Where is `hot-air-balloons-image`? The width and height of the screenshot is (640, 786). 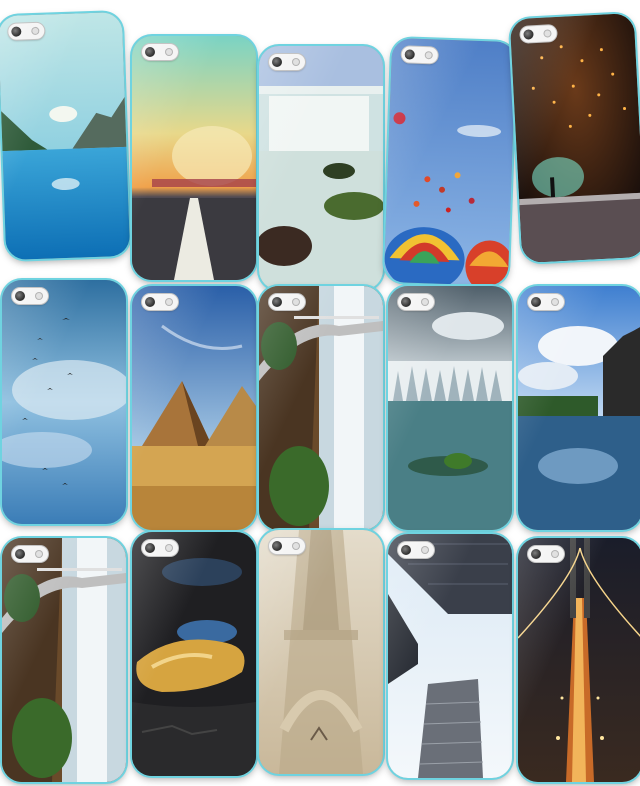 hot-air-balloons-image is located at coordinates (450, 162).